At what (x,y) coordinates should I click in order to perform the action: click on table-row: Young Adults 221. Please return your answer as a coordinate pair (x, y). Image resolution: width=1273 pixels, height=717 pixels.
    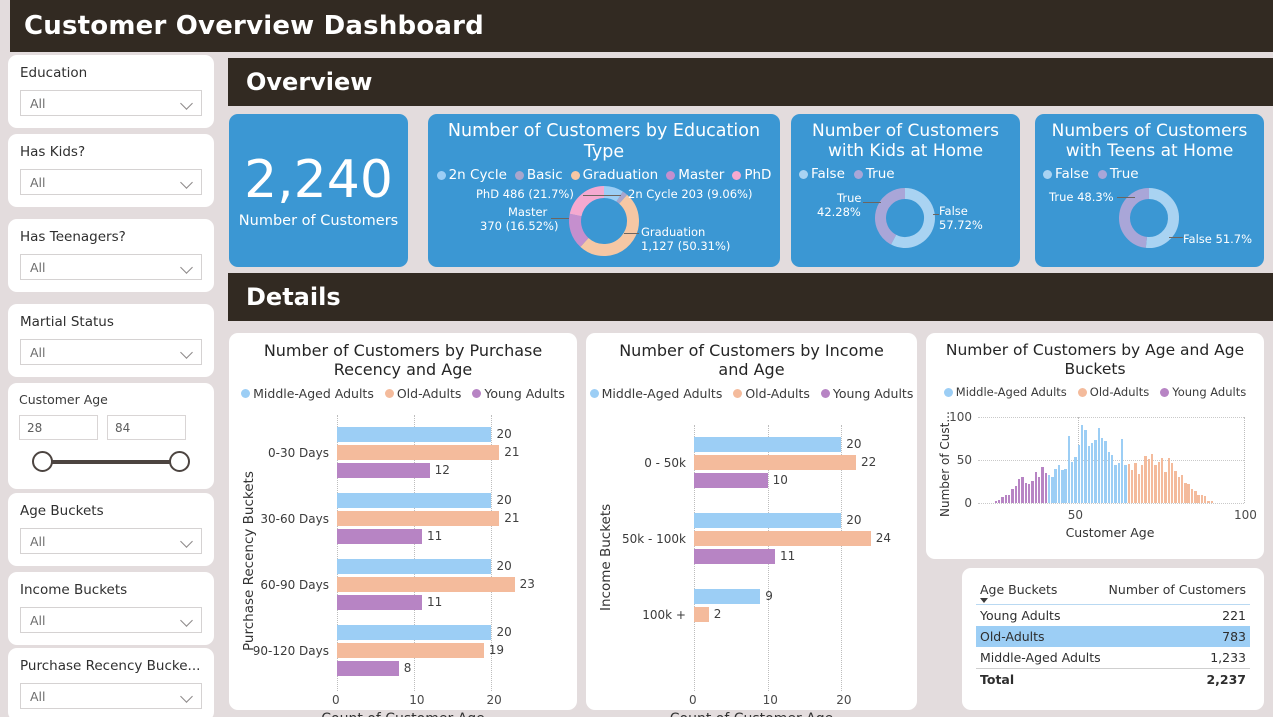
    Looking at the image, I should click on (1113, 615).